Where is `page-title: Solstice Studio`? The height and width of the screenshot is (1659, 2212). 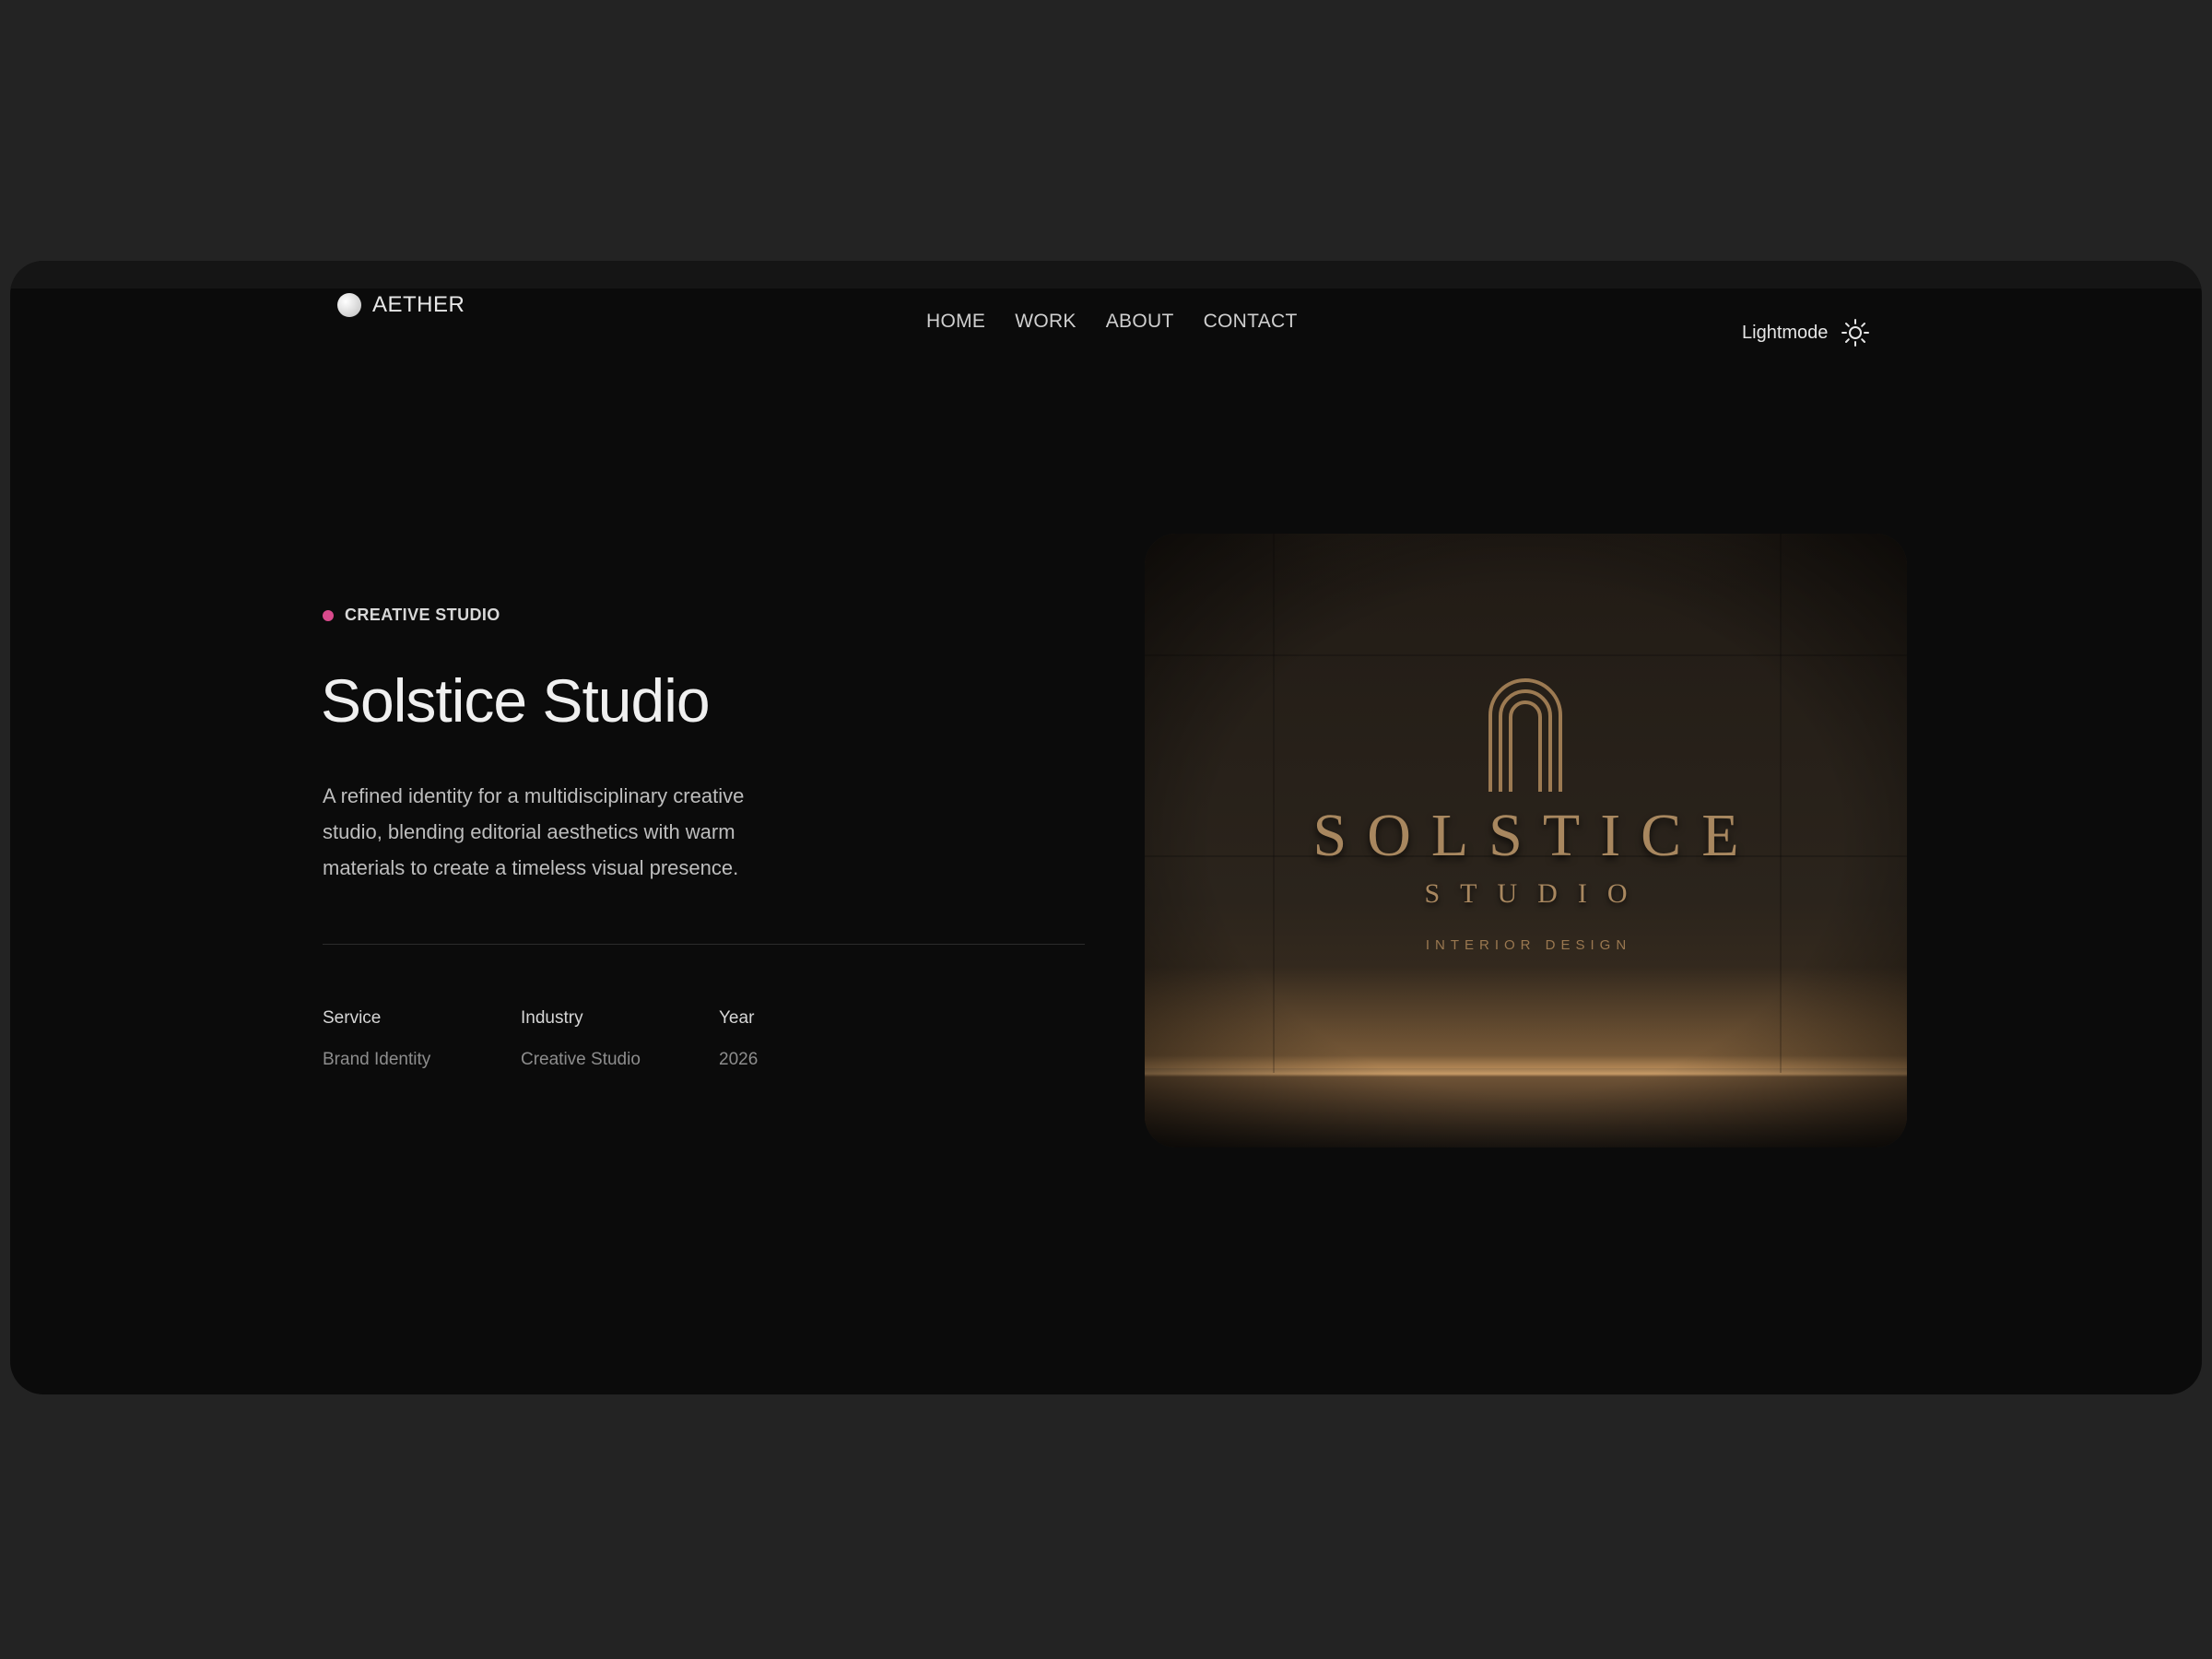 page-title: Solstice Studio is located at coordinates (516, 700).